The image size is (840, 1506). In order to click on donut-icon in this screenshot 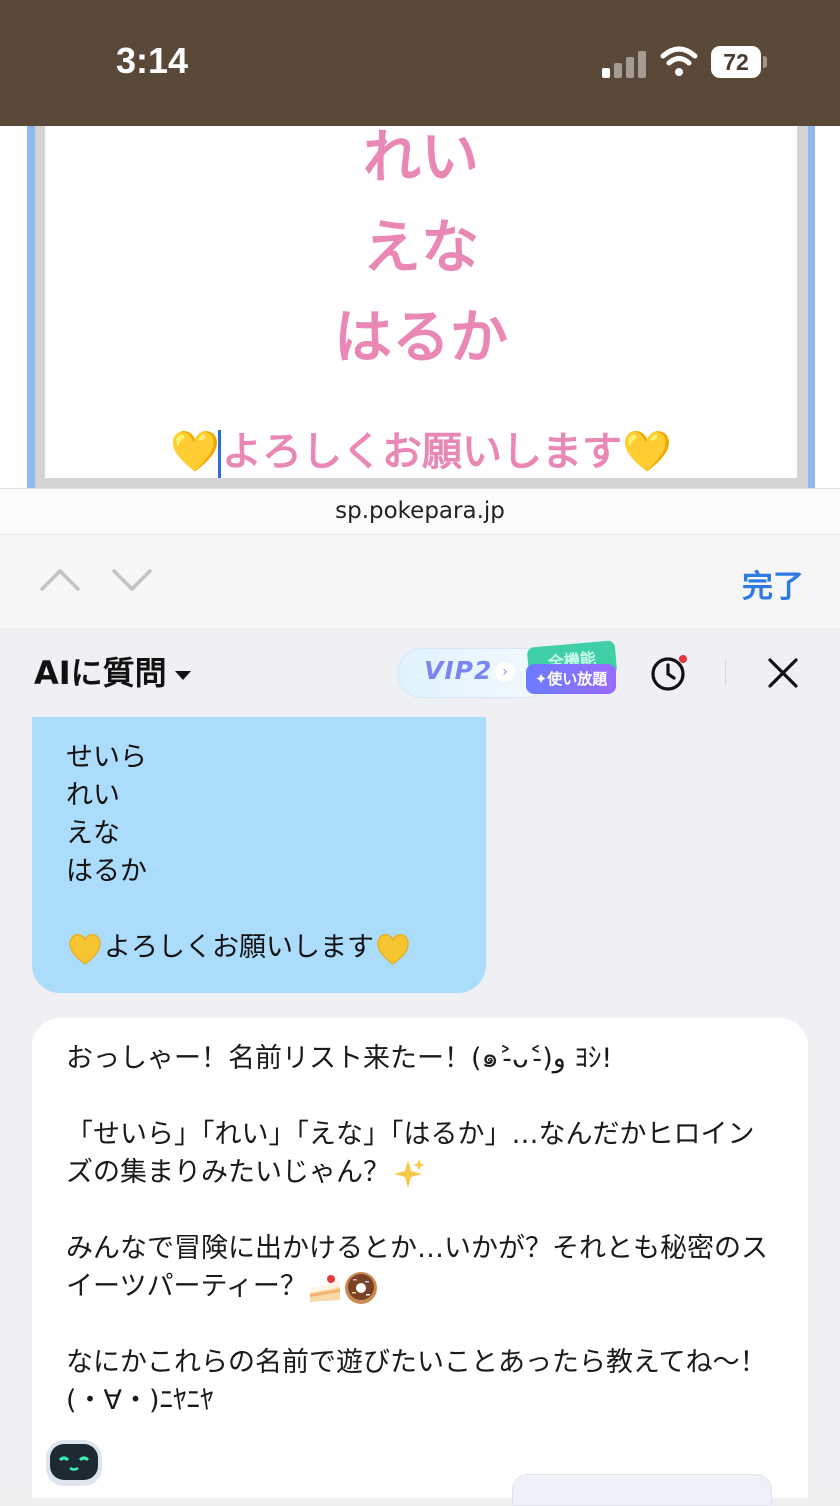, I will do `click(360, 1287)`.